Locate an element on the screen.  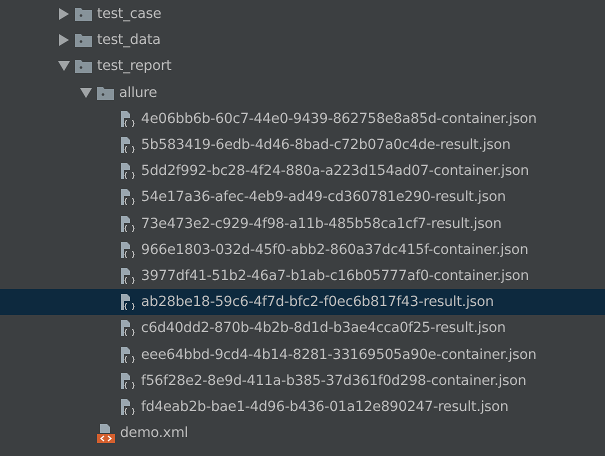
file-name: 5dd2f992-bc28-4f24-880a-a223d154ad07-container.json is located at coordinates (335, 171).